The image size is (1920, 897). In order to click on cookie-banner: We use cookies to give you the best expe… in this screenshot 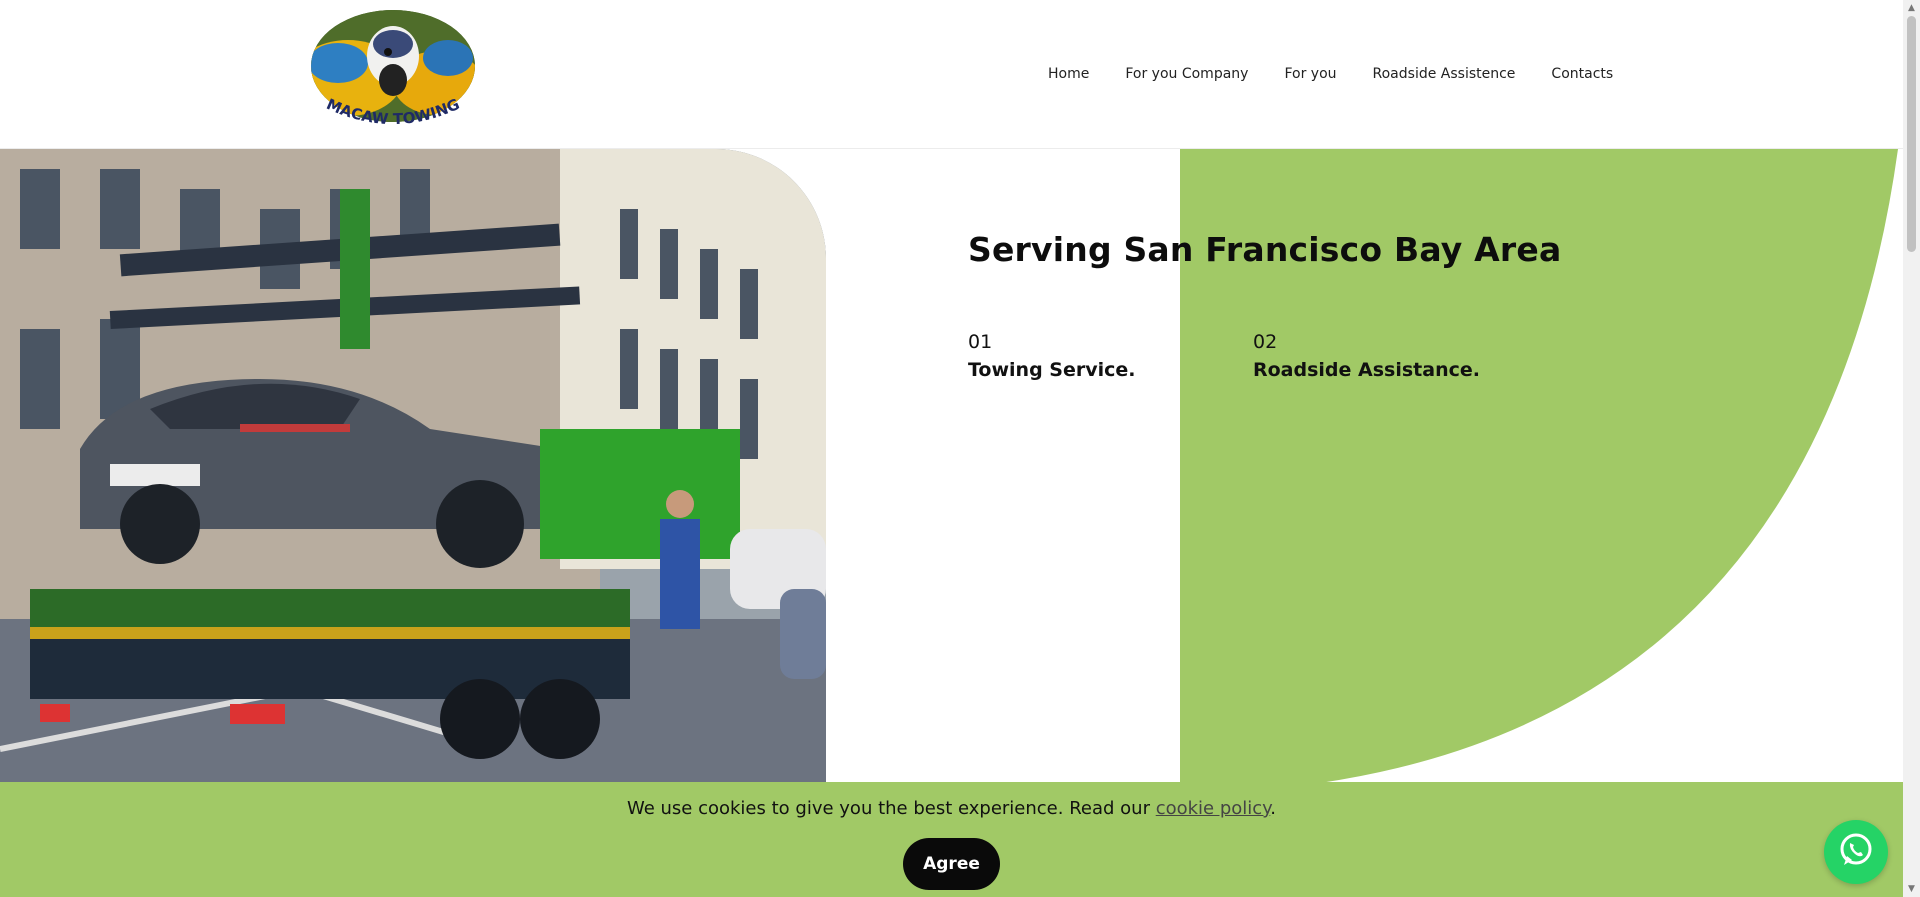, I will do `click(951, 839)`.